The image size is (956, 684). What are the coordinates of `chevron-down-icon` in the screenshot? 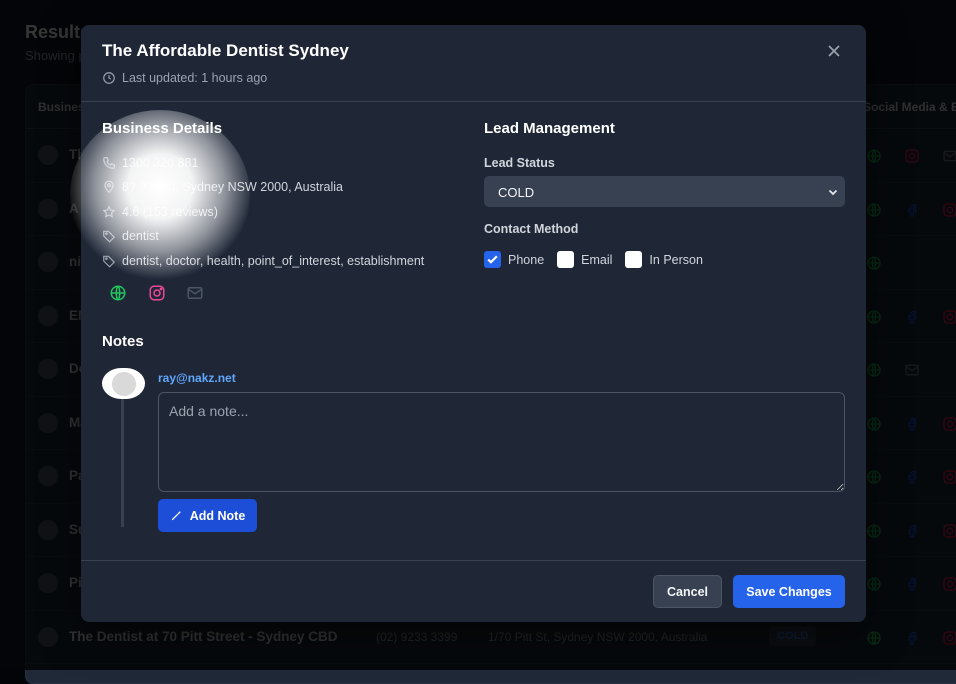 It's located at (833, 192).